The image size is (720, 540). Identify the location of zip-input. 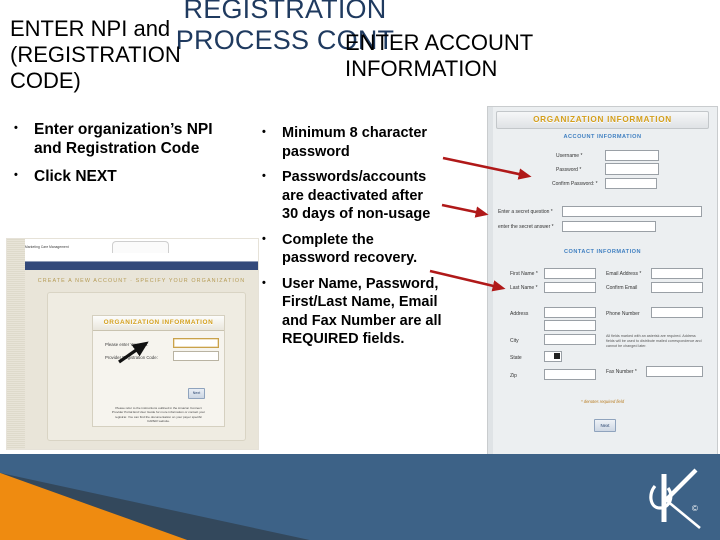
(570, 374).